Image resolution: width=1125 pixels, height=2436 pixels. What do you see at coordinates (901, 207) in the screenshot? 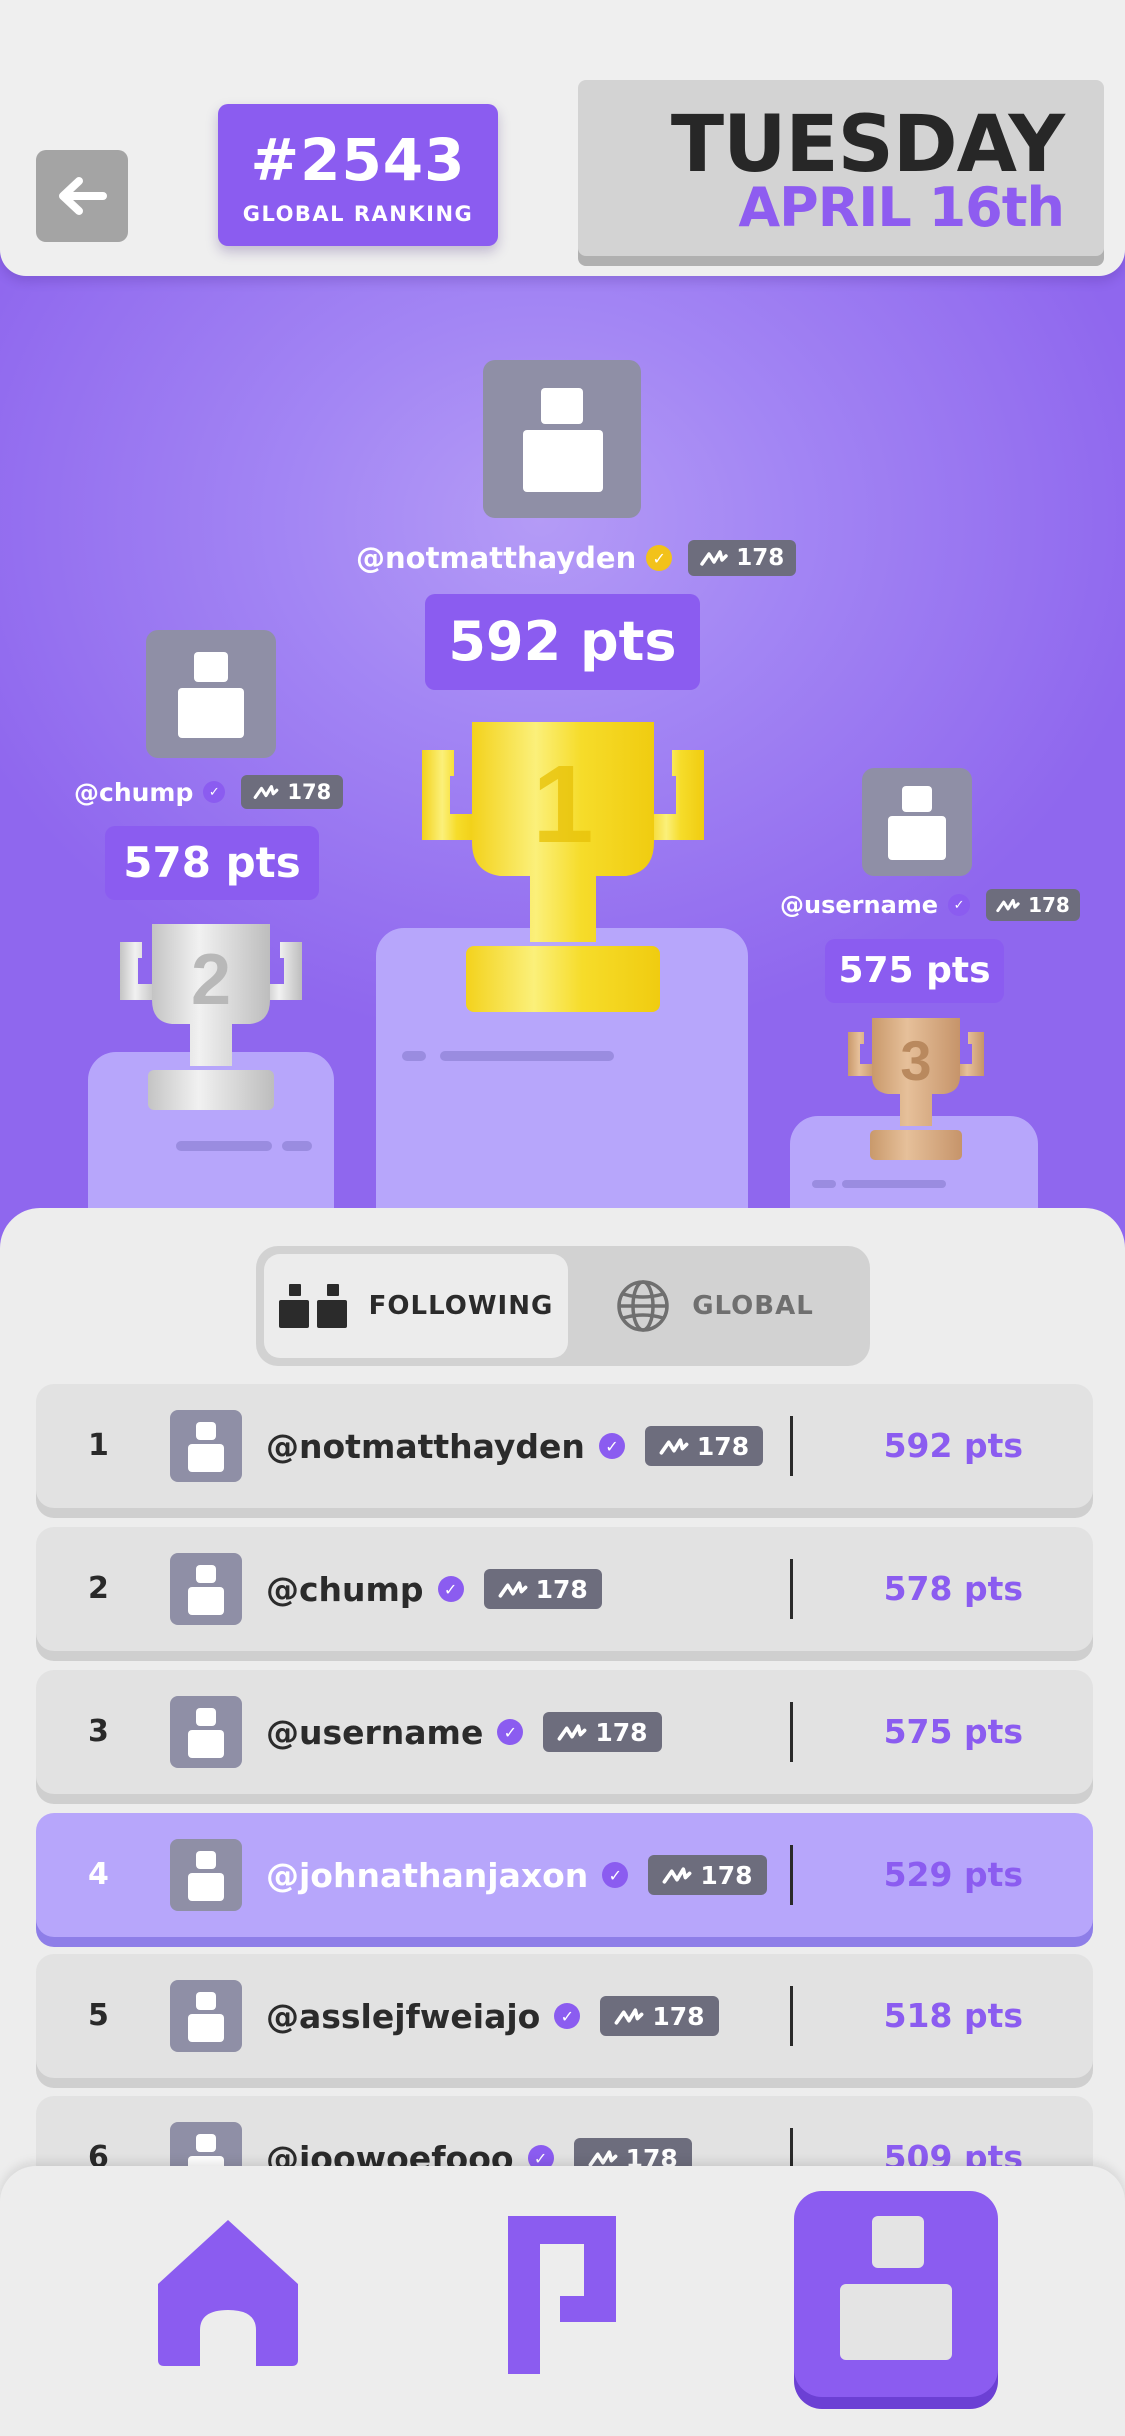
I see `date-text: APRIL 16th` at bounding box center [901, 207].